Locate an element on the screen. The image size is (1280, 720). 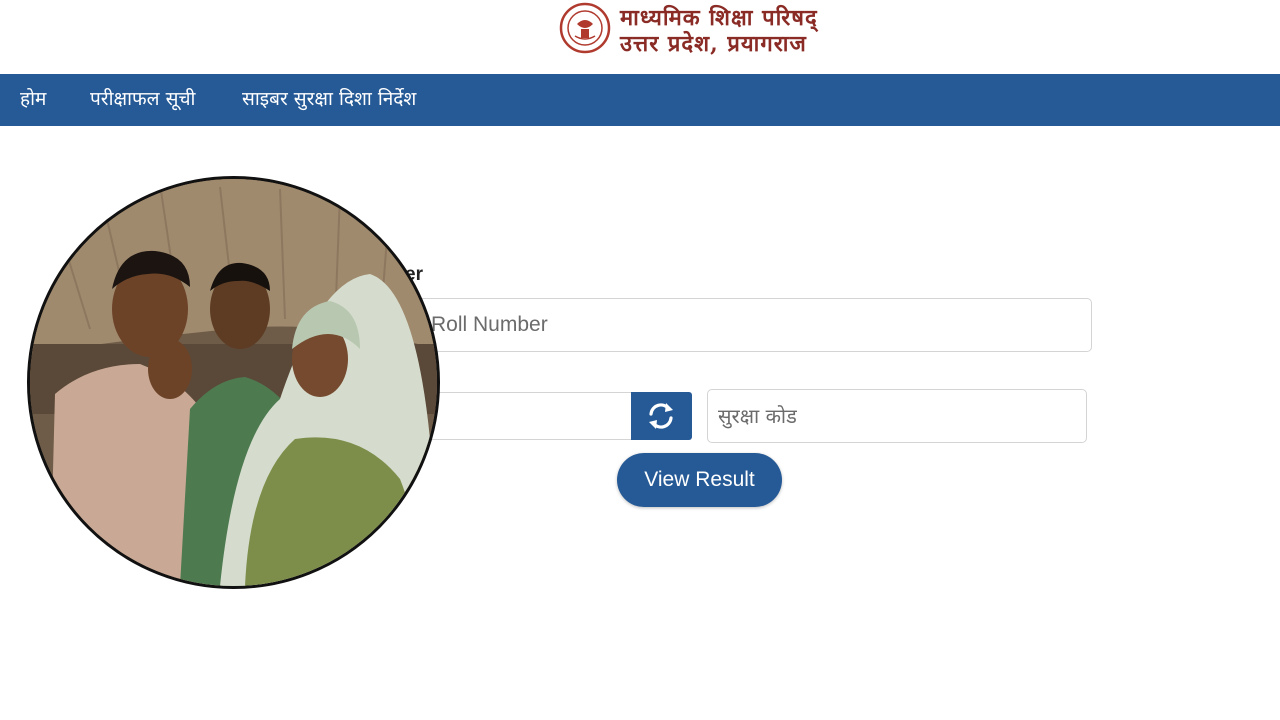
nav-item-home: होम is located at coordinates (33, 100).